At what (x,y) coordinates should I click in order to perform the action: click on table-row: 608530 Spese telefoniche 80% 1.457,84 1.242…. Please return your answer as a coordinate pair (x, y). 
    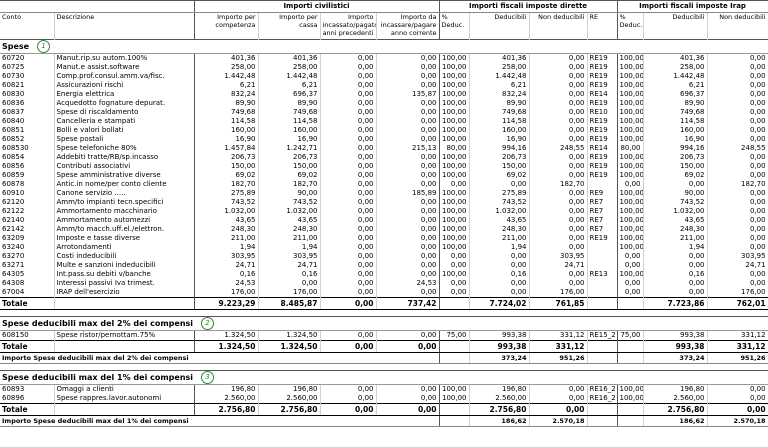
    Looking at the image, I should click on (384, 148).